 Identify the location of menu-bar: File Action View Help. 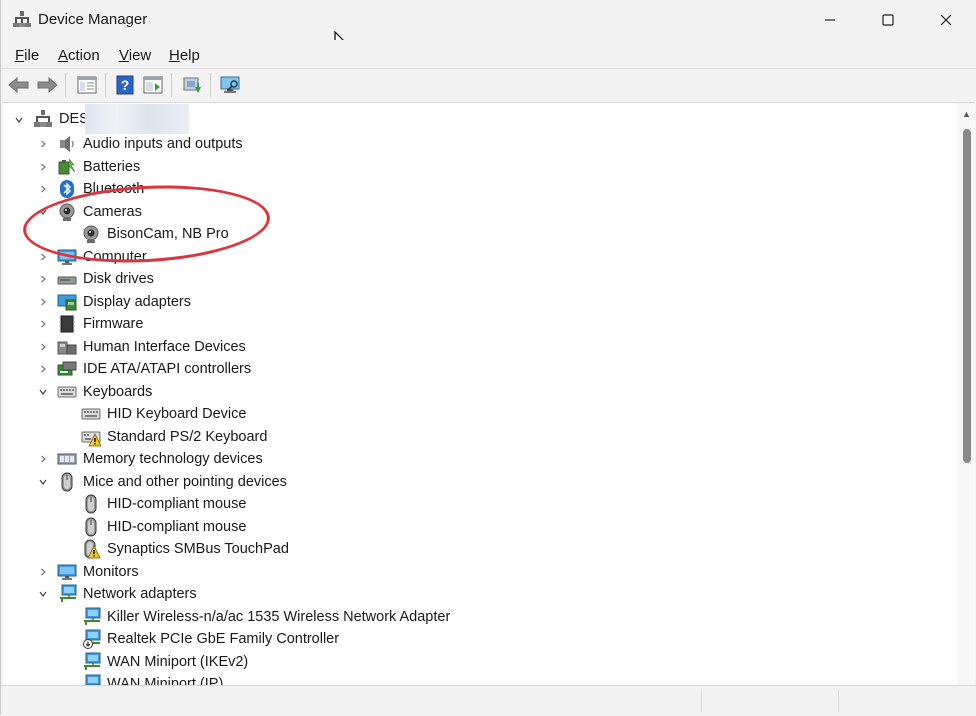
(488, 54).